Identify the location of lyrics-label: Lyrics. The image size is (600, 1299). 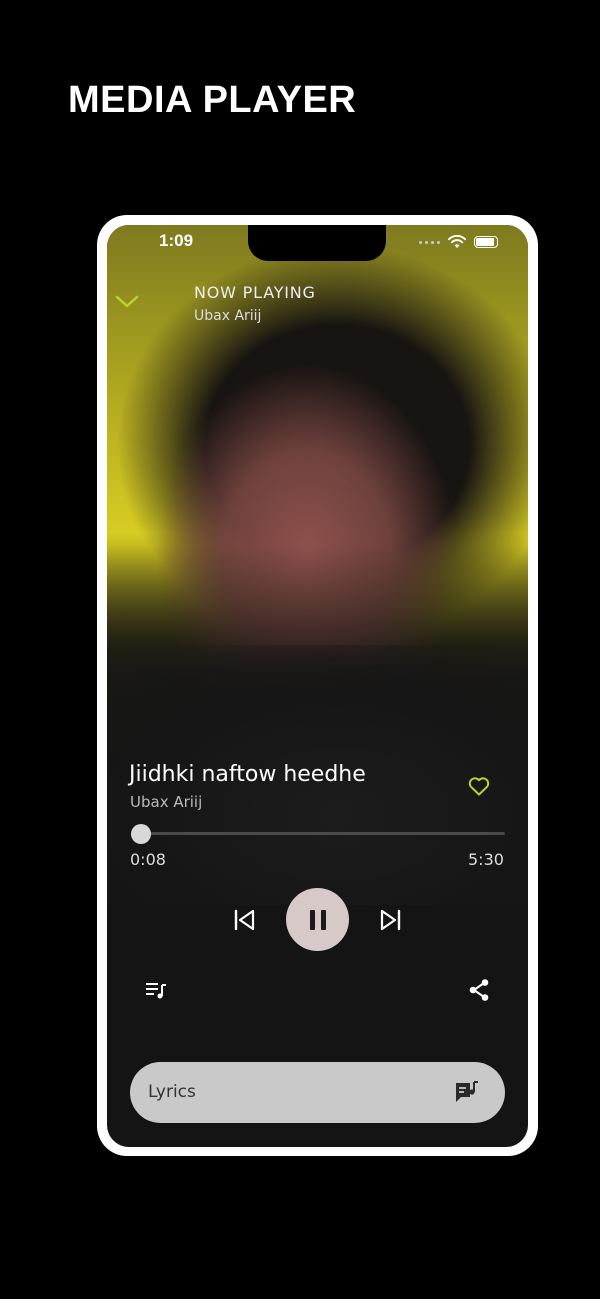
(172, 1092).